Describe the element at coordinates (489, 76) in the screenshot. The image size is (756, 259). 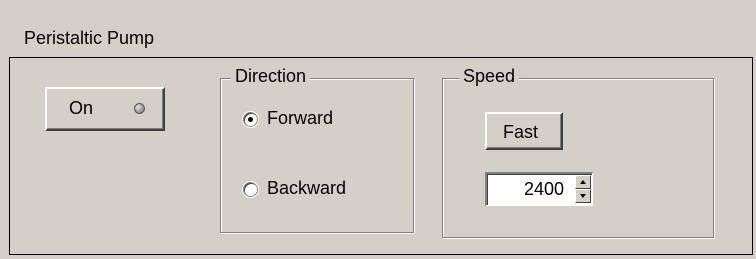
I see `speed-legend: Speed` at that location.